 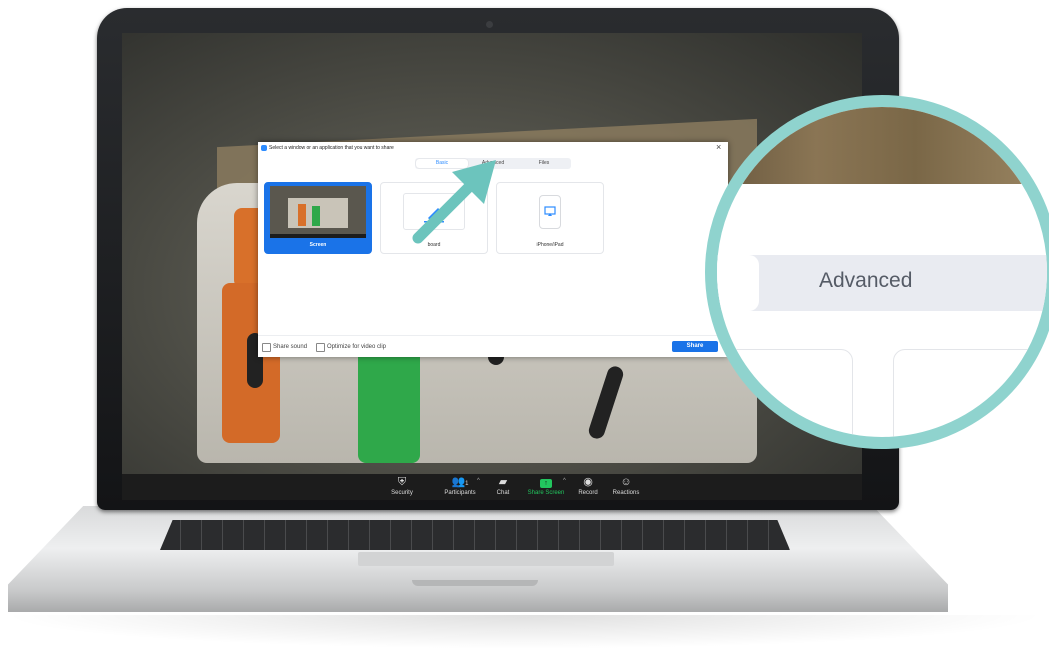 I want to click on participant-count: 1, so click(x=467, y=484).